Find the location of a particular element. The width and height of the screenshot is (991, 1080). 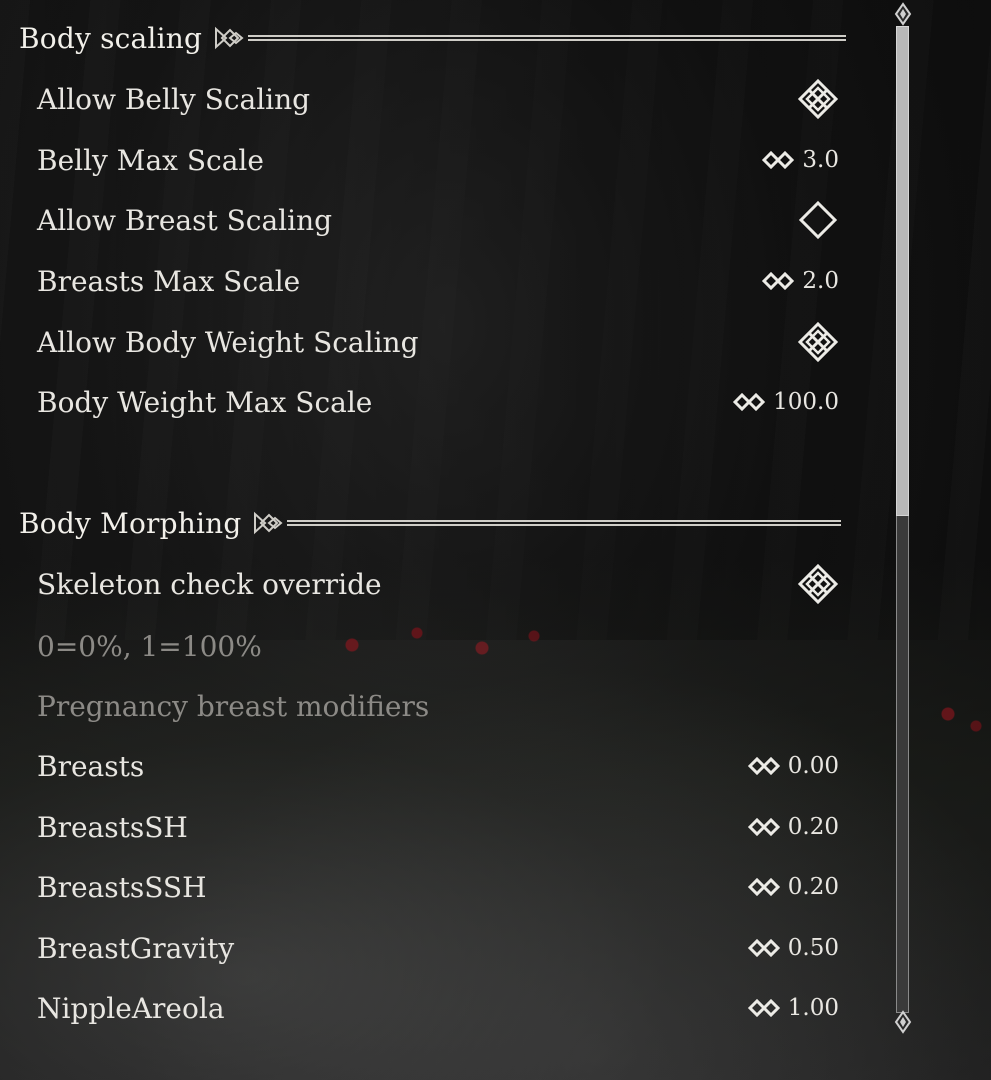

option-allow-body-weight-scaling: Allow Body Weight Scaling is located at coordinates (438, 342).